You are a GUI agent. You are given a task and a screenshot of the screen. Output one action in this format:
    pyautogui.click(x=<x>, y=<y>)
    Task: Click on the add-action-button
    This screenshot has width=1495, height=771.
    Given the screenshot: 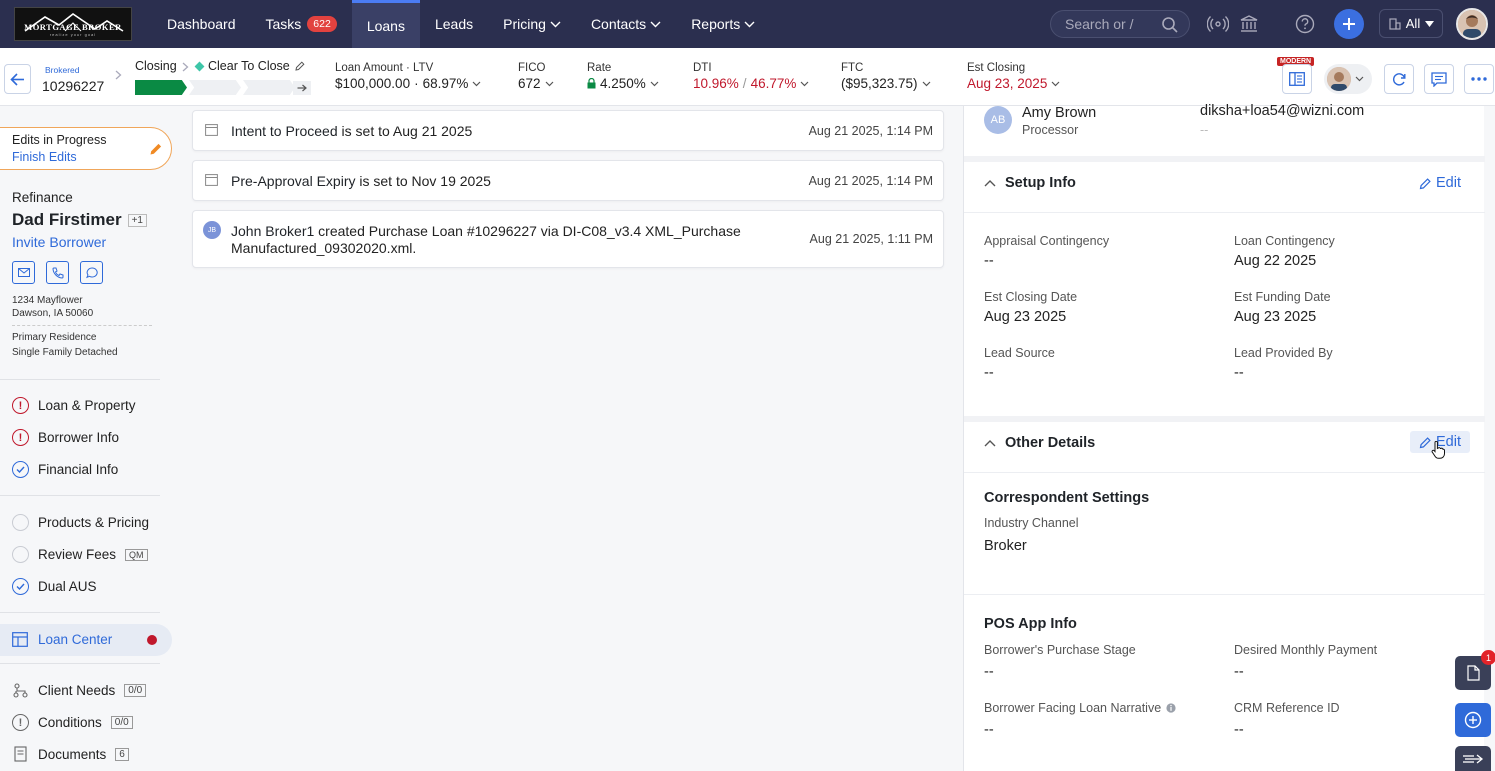 What is the action you would take?
    pyautogui.click(x=1473, y=720)
    